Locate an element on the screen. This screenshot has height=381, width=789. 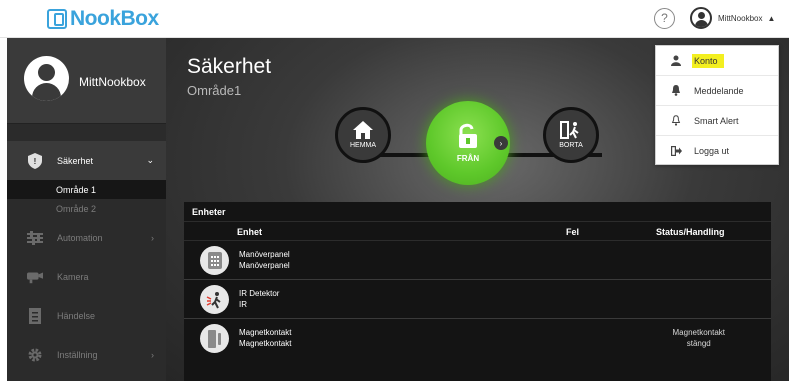
sidebar-item-label: Inställning is located at coordinates (77, 354).